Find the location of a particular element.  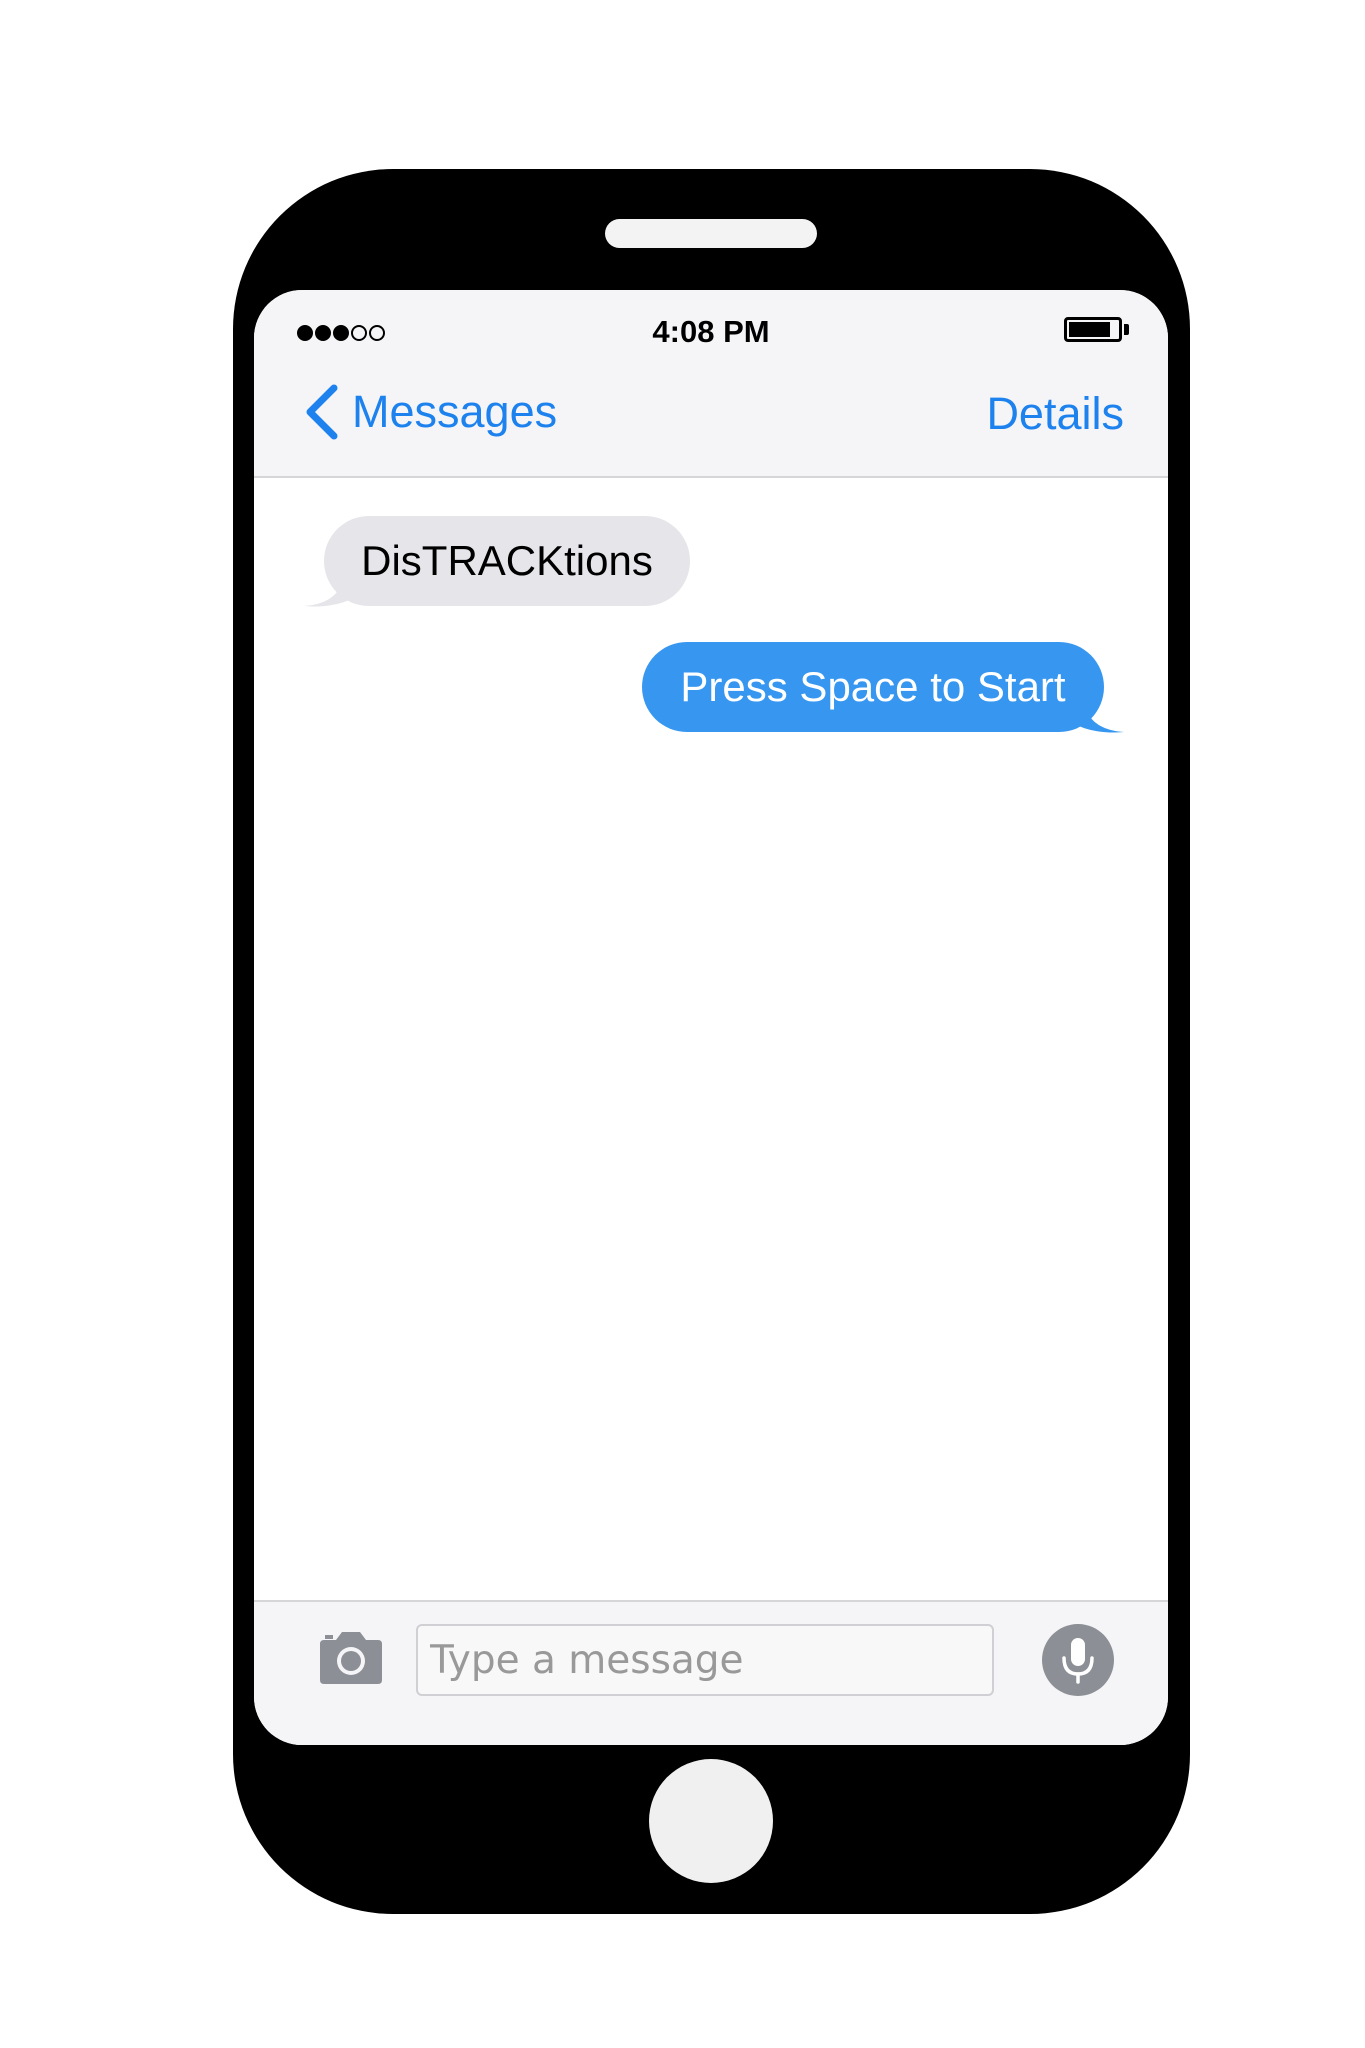

battery-level is located at coordinates (1089, 329).